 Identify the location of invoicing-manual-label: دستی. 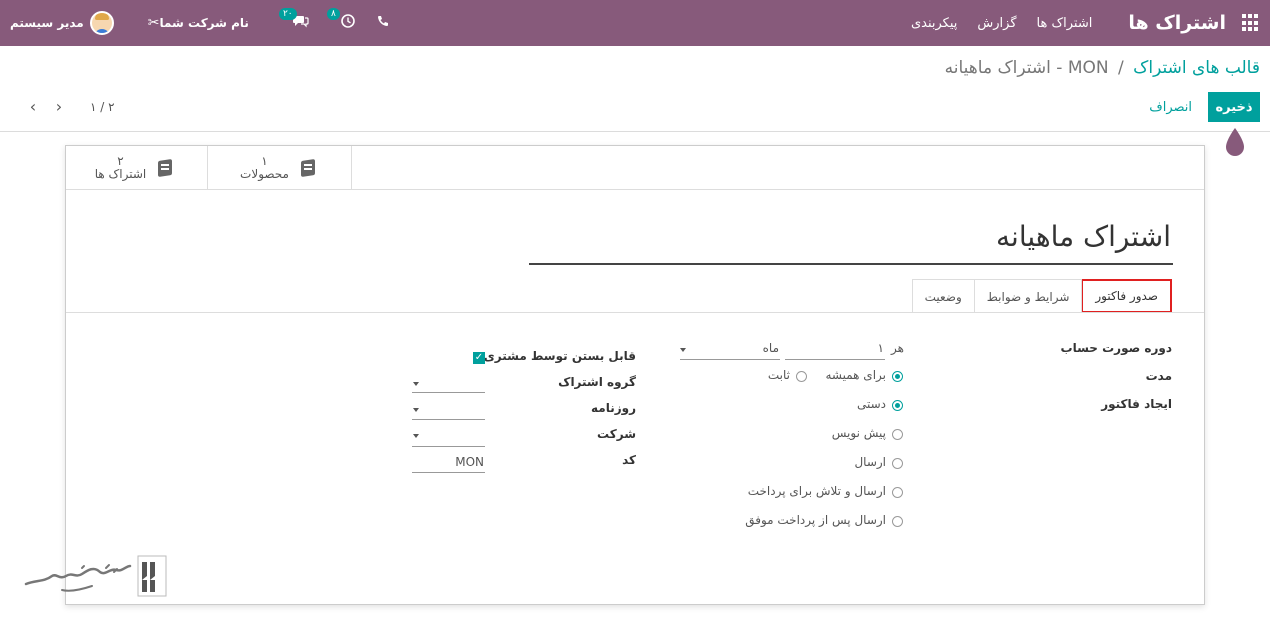
(871, 404).